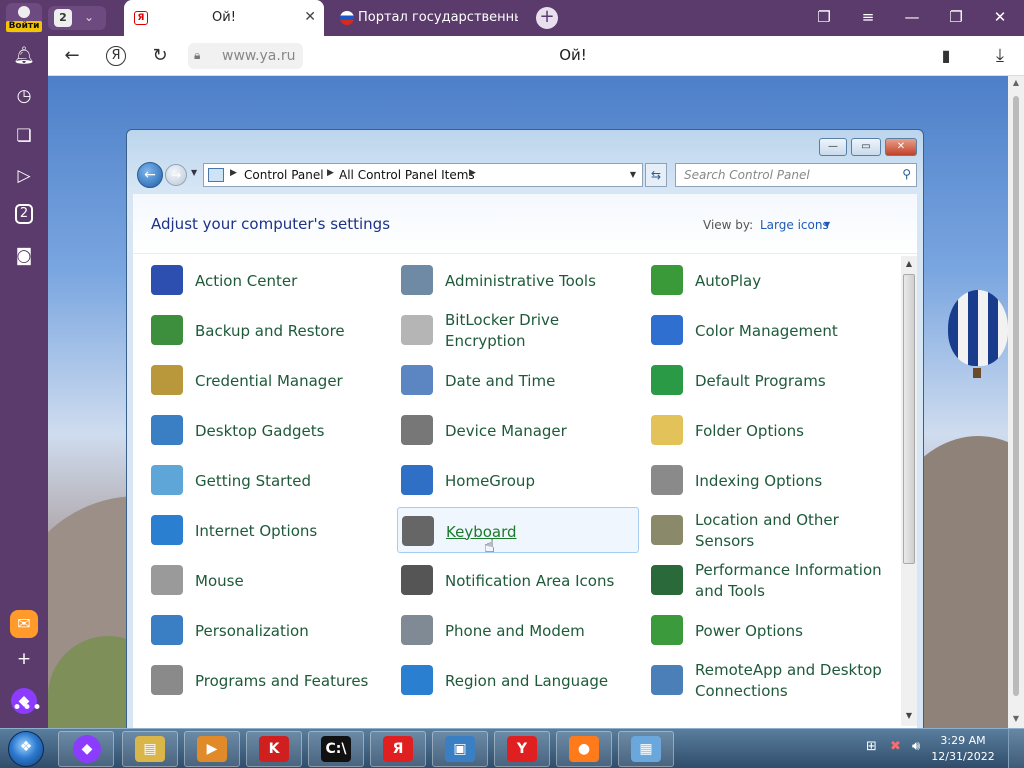 This screenshot has height=768, width=1024. Describe the element at coordinates (906, 174) in the screenshot. I see `search-icon: ⚲` at that location.